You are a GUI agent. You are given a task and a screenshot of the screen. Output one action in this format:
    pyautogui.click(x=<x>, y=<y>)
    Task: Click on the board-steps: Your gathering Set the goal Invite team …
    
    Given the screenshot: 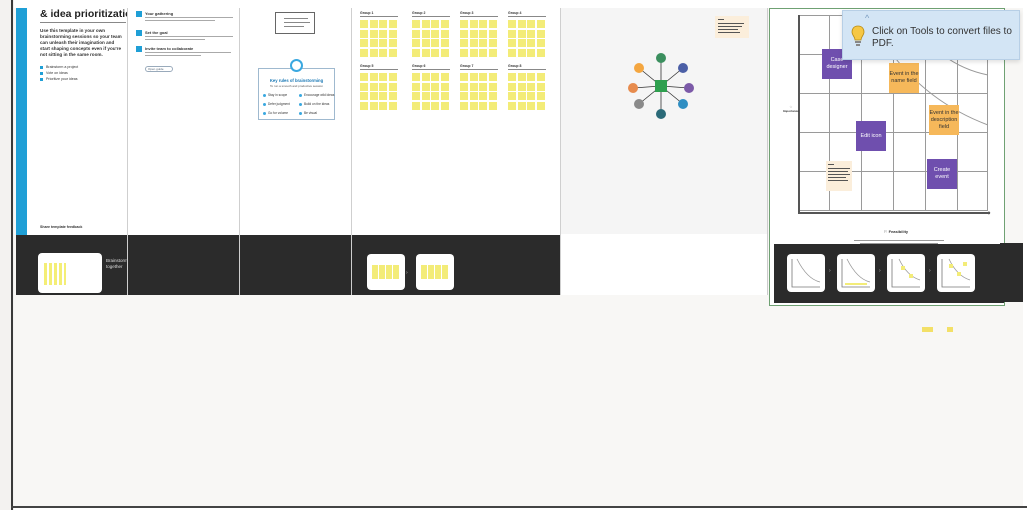 What is the action you would take?
    pyautogui.click(x=184, y=151)
    